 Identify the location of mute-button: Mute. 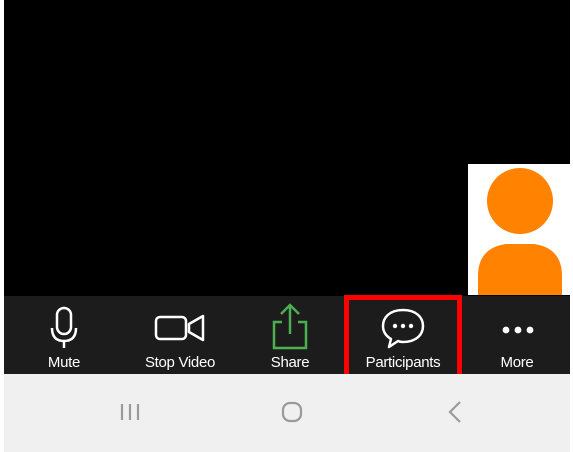
(64, 335).